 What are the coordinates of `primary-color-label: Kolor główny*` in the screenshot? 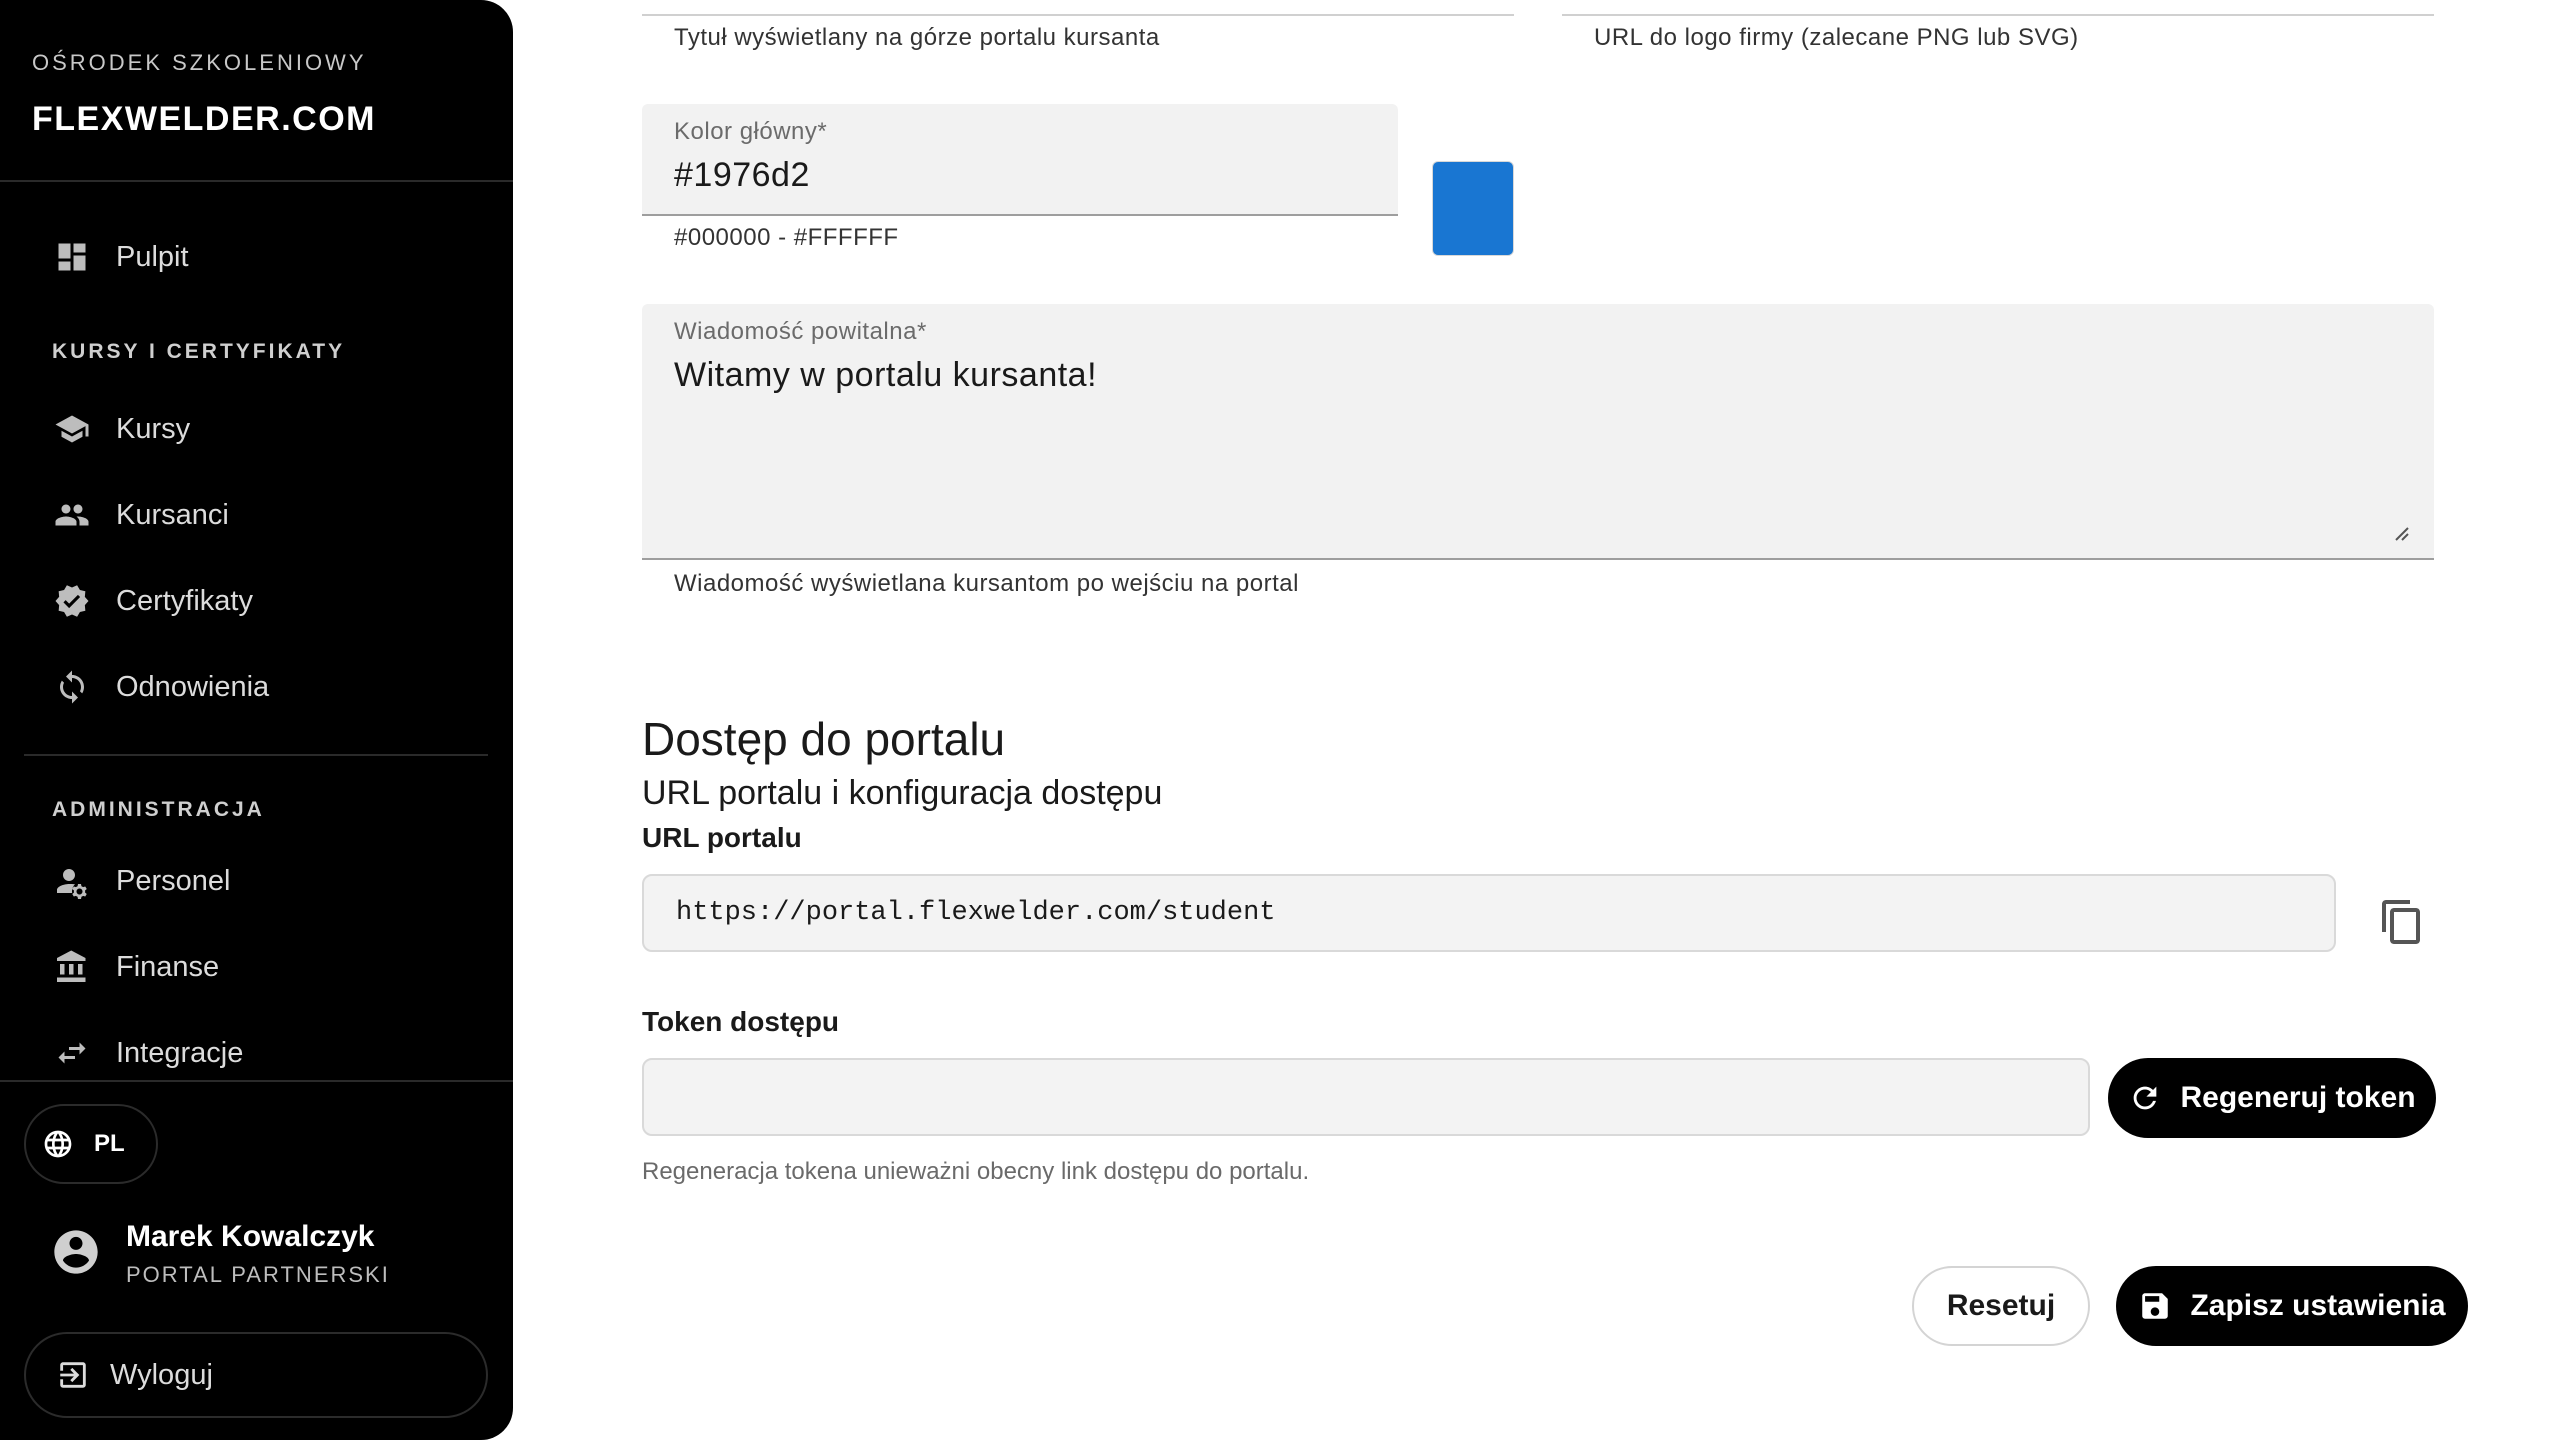 It's located at (751, 131).